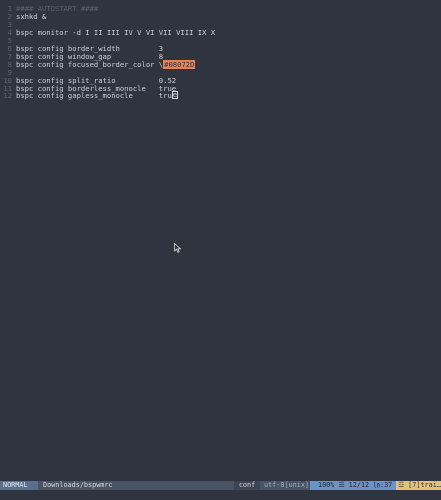 Image resolution: width=441 pixels, height=500 pixels. I want to click on editor-line: 12 bspc config gapless_monocle true, so click(220, 95).